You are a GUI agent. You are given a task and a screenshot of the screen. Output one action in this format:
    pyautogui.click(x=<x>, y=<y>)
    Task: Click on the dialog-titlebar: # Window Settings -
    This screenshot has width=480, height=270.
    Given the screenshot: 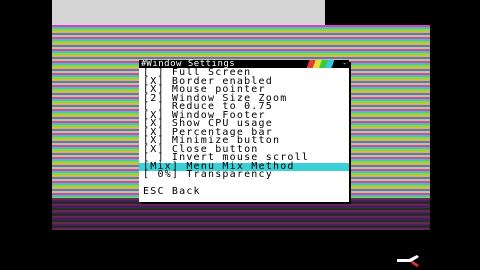 What is the action you would take?
    pyautogui.click(x=244, y=64)
    